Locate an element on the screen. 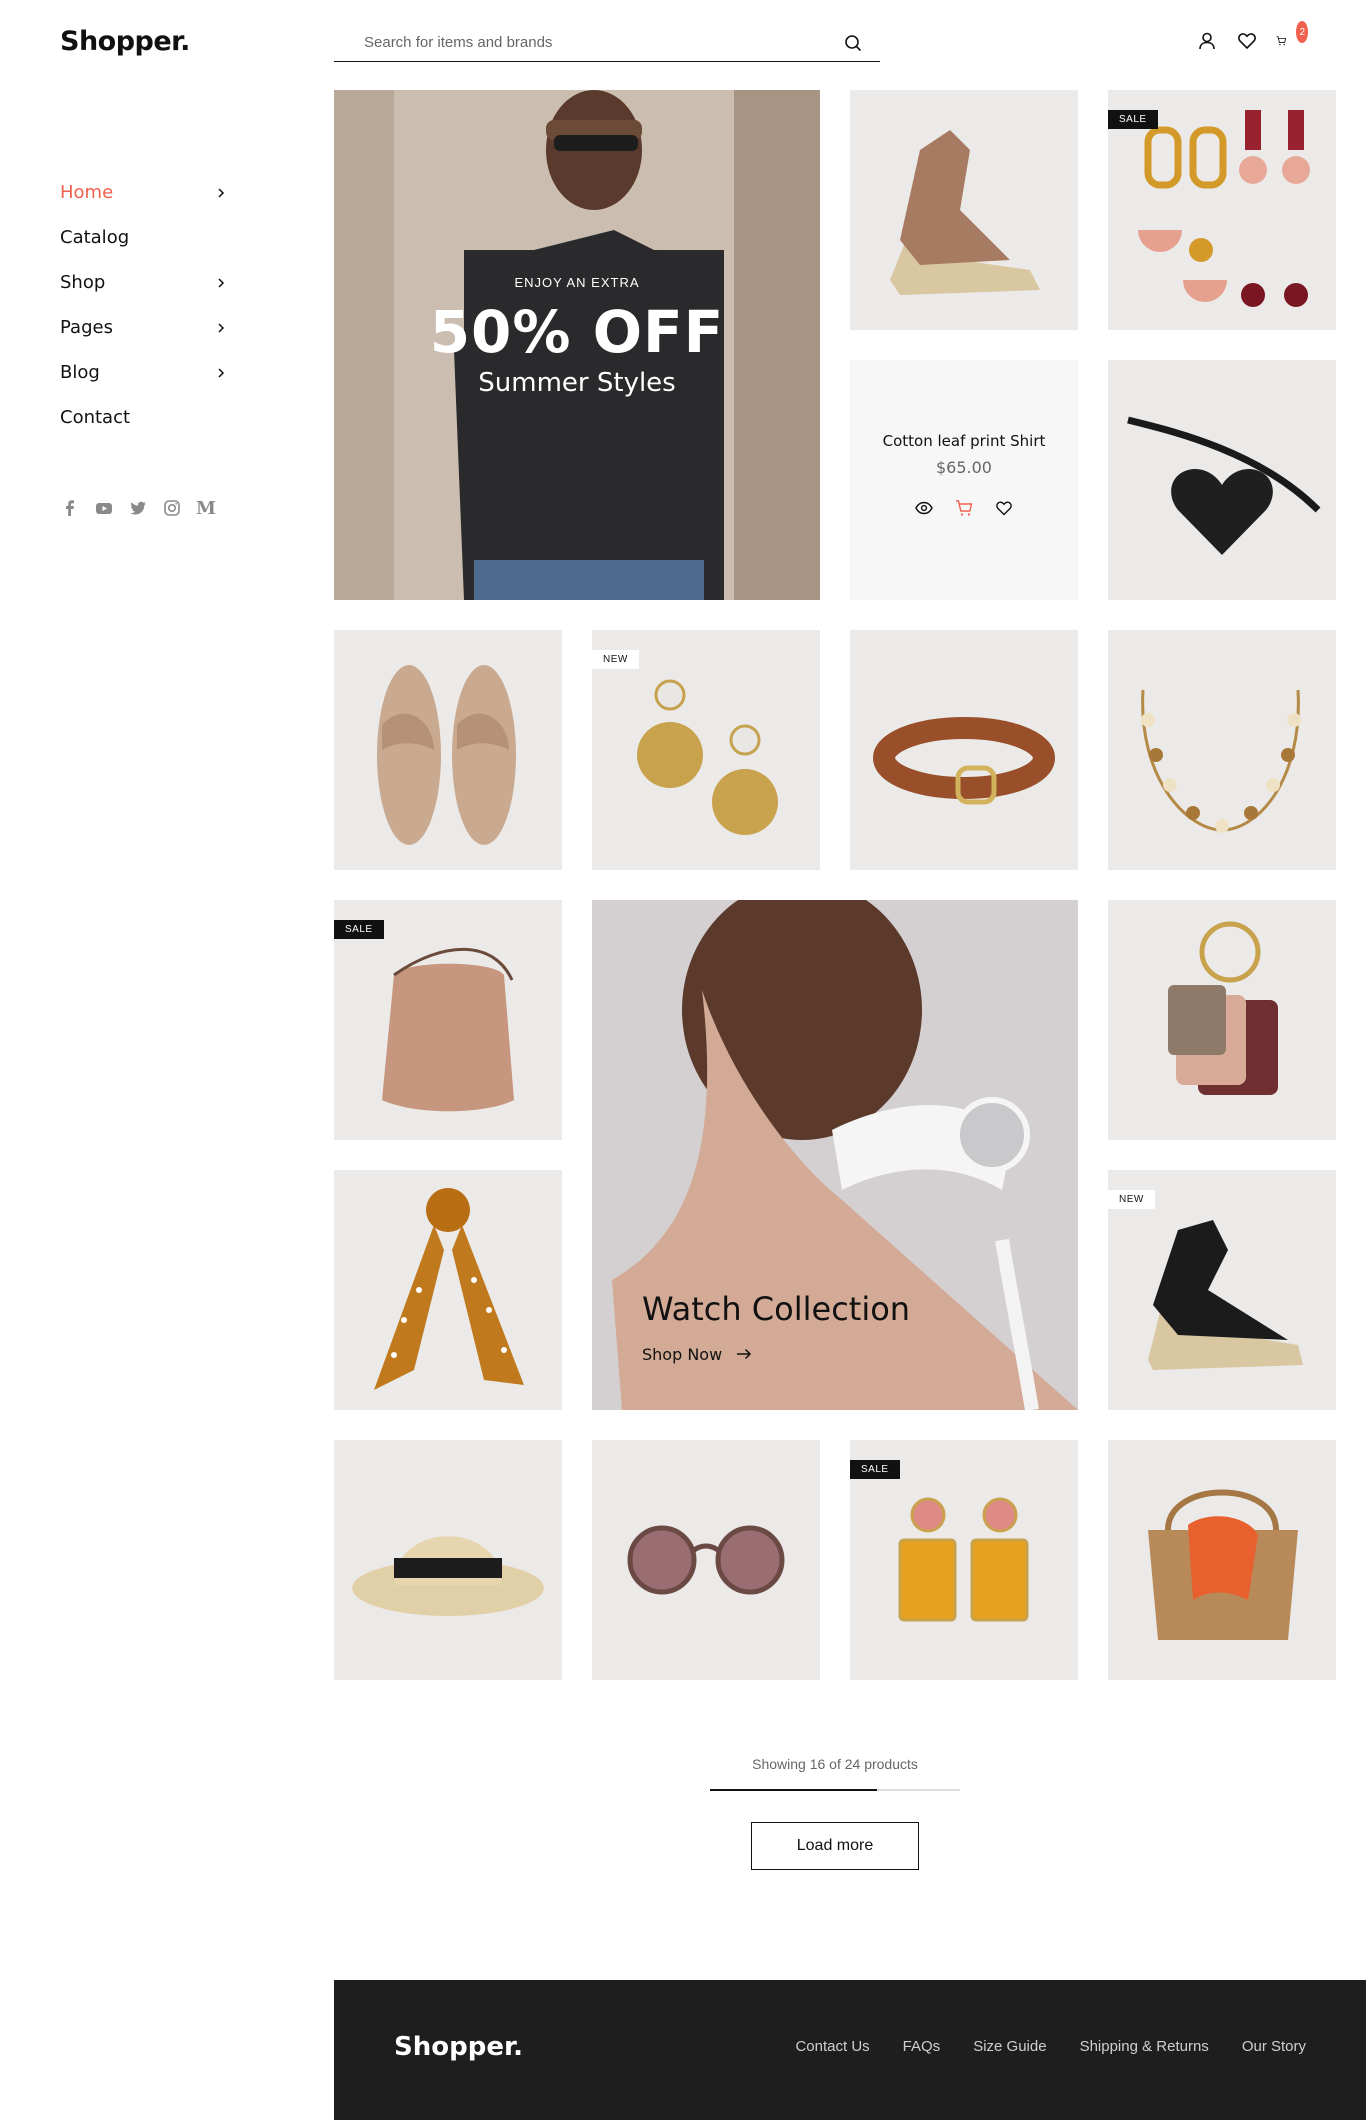 The width and height of the screenshot is (1366, 2120). watch-model-image is located at coordinates (835, 1155).